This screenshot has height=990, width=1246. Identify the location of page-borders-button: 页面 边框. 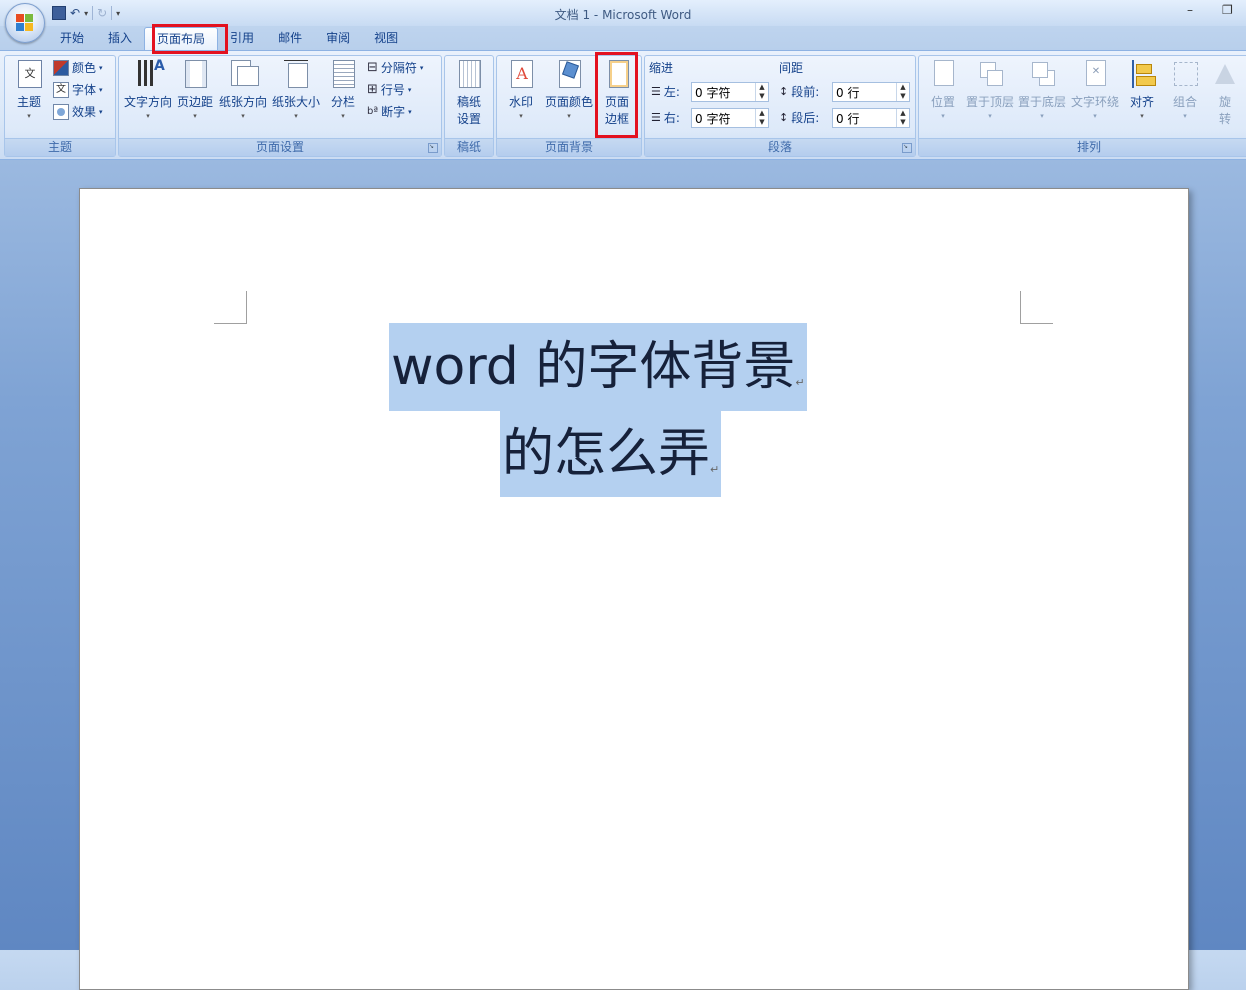
(617, 94).